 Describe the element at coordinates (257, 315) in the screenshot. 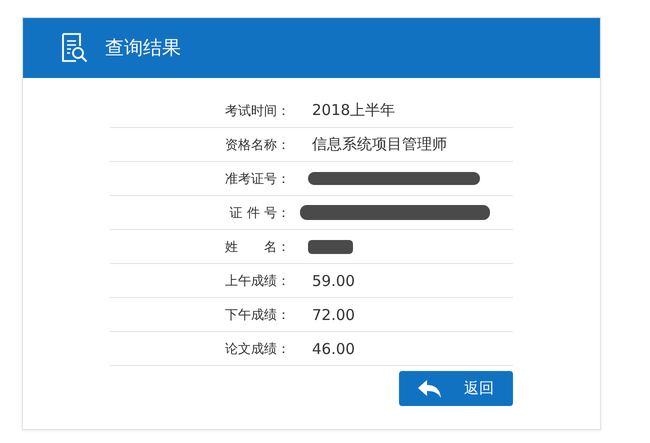

I see `field-label: 下午成绩：` at that location.